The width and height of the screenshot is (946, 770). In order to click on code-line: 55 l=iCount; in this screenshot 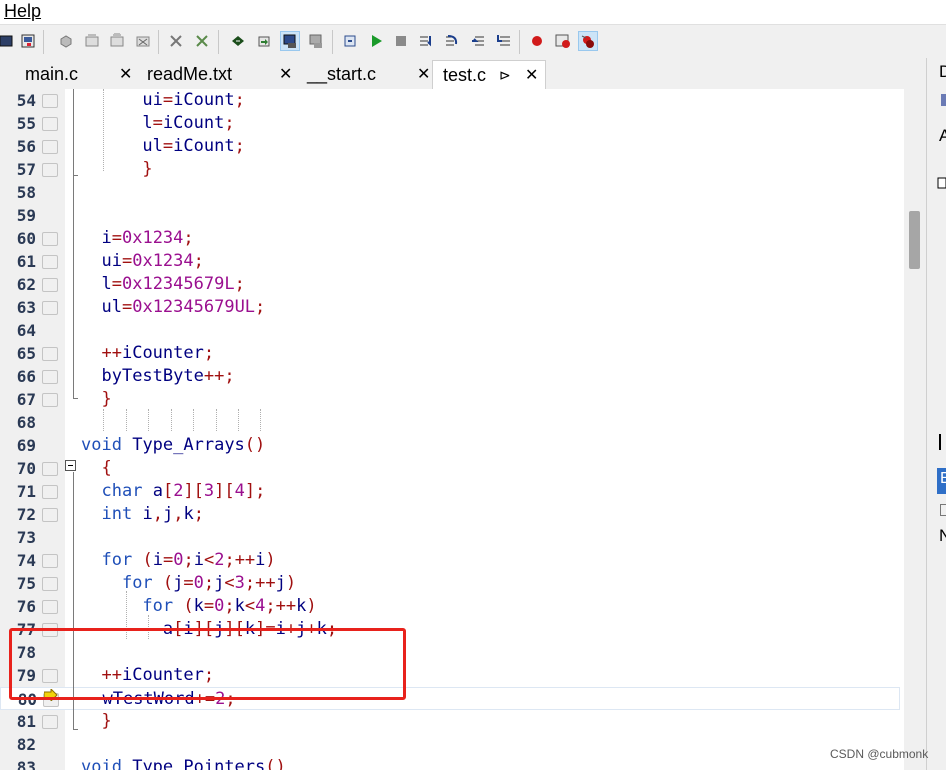, I will do `click(452, 123)`.